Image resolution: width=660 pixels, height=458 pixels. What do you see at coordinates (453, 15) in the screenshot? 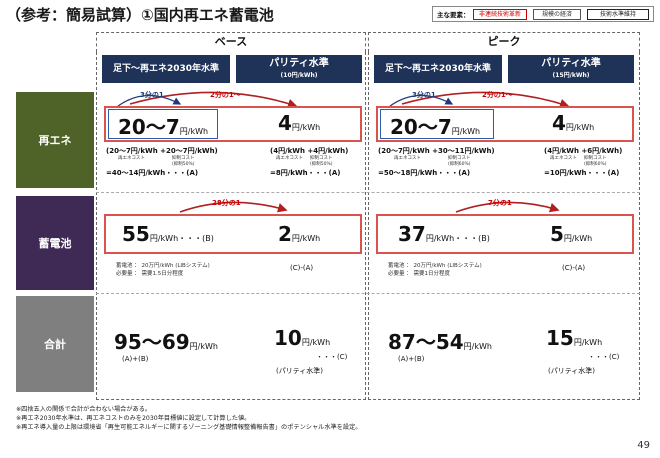
I see `legend-label: 主な要素：` at bounding box center [453, 15].